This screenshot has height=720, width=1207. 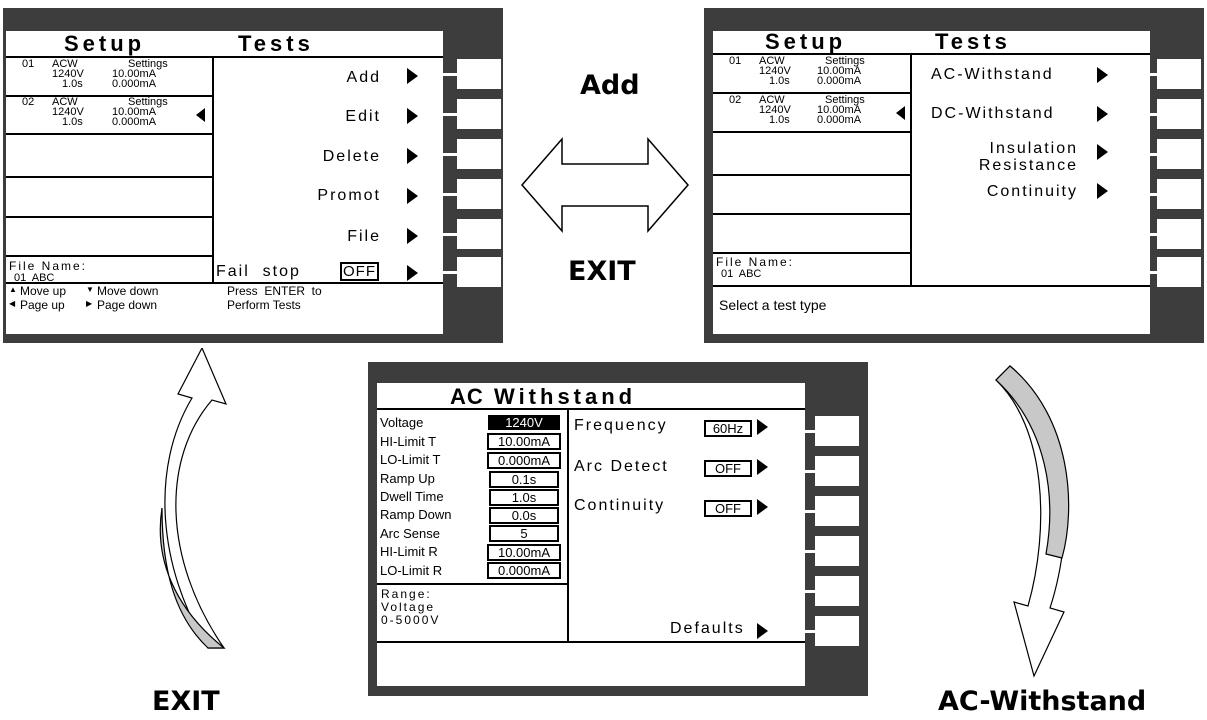 What do you see at coordinates (408, 607) in the screenshot?
I see `range-name: Voltage` at bounding box center [408, 607].